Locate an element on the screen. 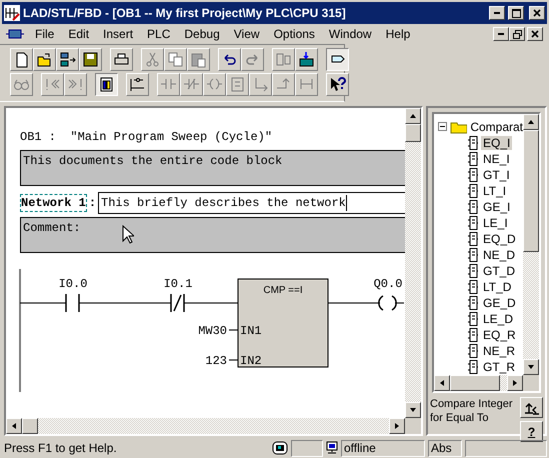 The image size is (549, 458). up-arrow-icon is located at coordinates (413, 116).